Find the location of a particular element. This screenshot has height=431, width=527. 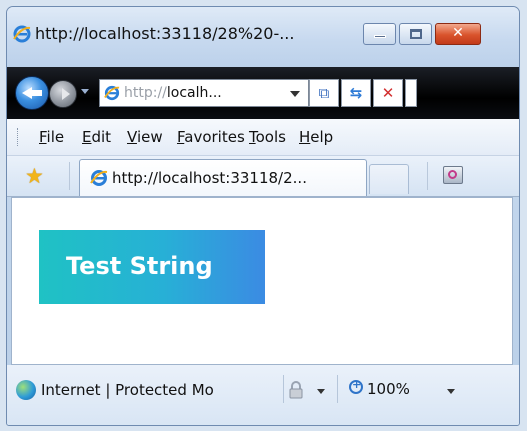

test-string-text: Test String is located at coordinates (139, 266).